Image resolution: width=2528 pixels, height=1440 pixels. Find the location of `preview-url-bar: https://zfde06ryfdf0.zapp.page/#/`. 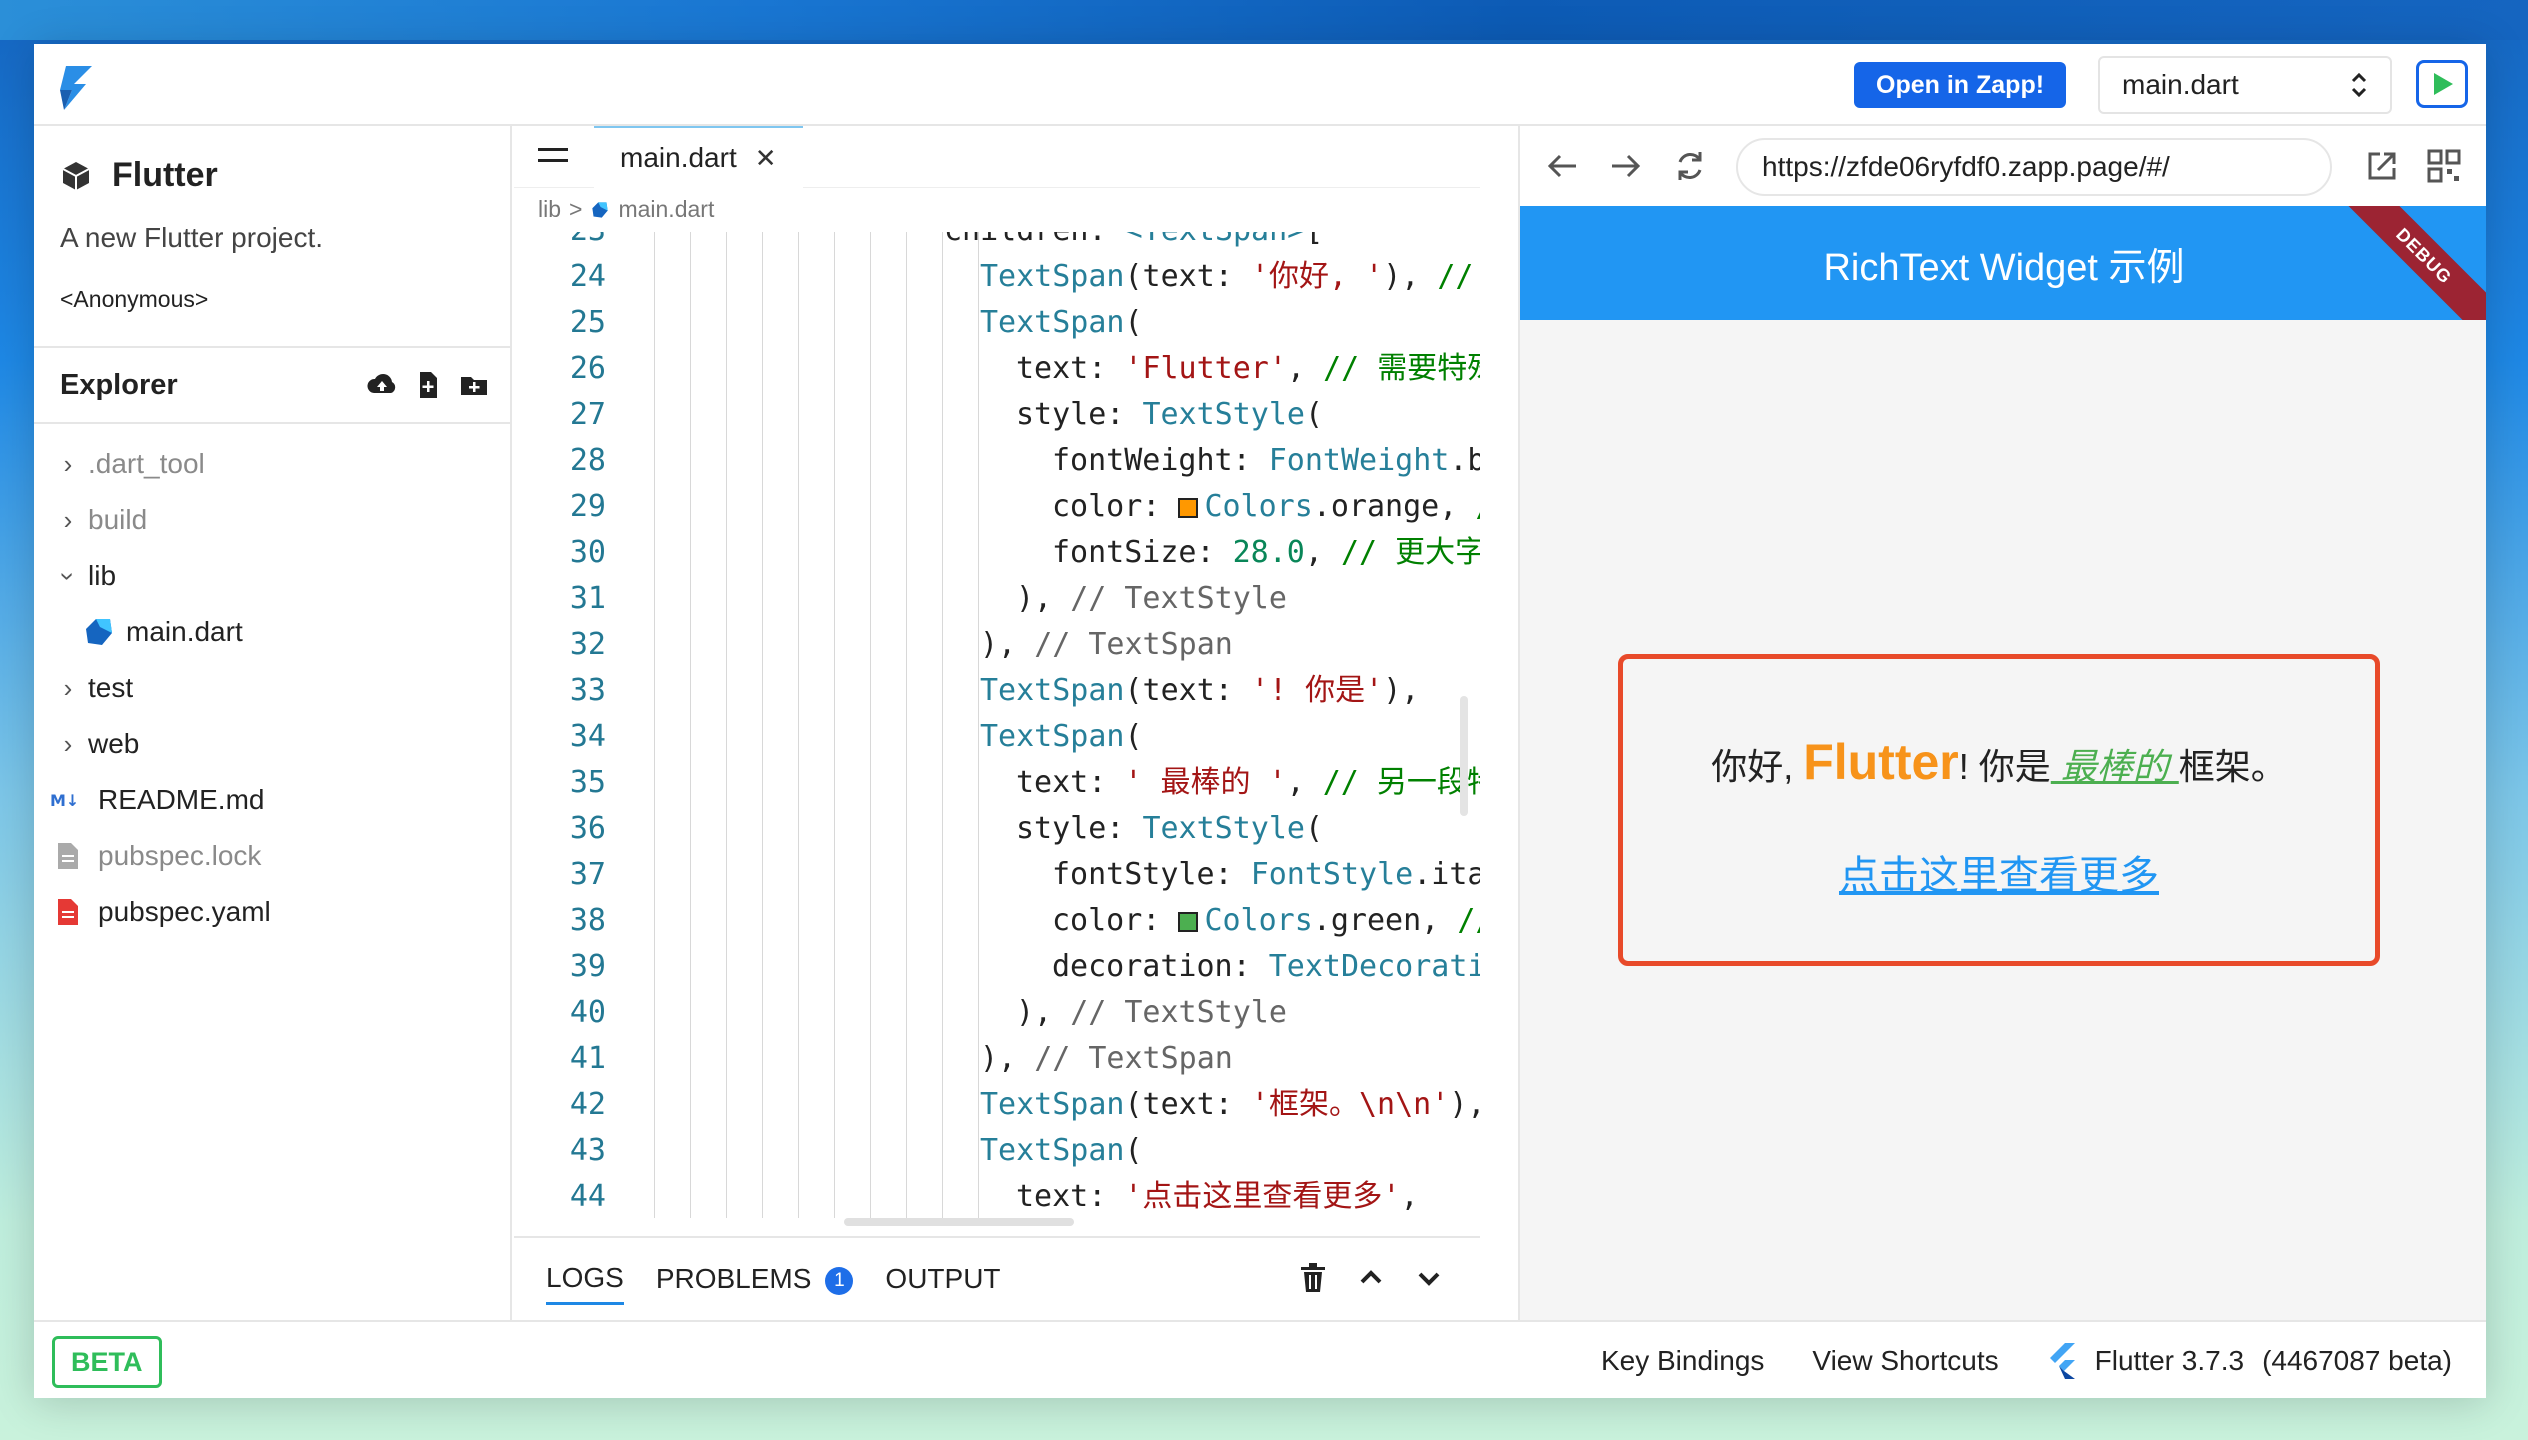

preview-url-bar: https://zfde06ryfdf0.zapp.page/#/ is located at coordinates (2003, 166).